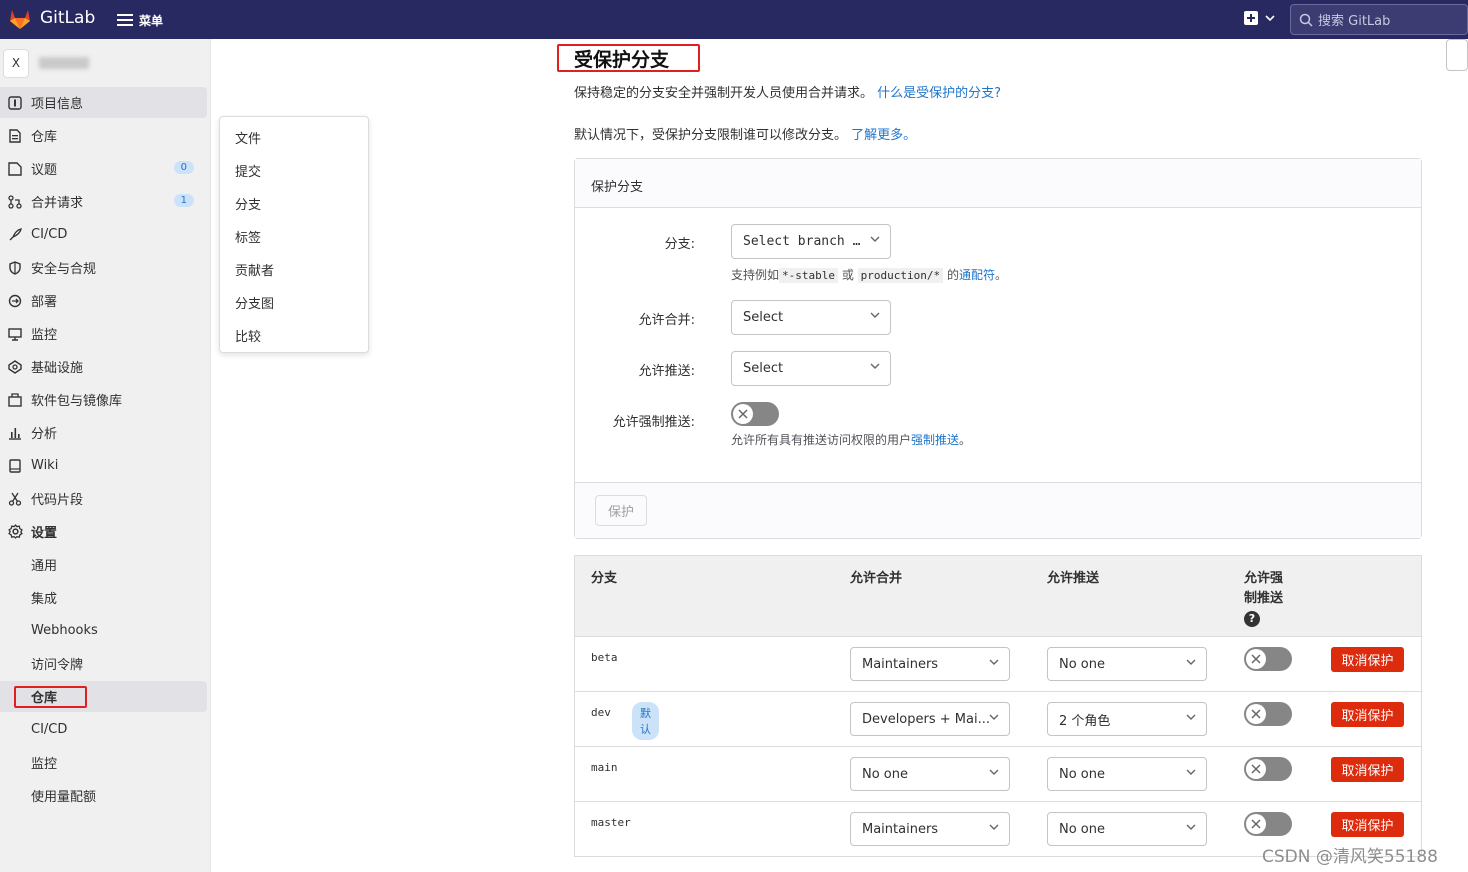  What do you see at coordinates (711, 135) in the screenshot?
I see `desc2-text: 默认情况下，受保护分支限制谁可以修改分支。` at bounding box center [711, 135].